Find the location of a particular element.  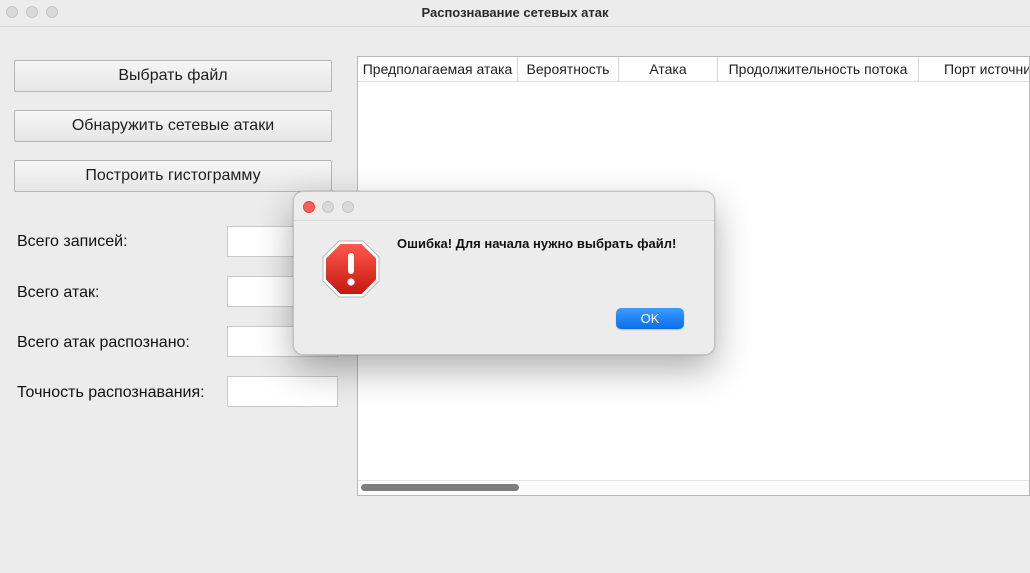

column-header-flow-duration: Продолжительность потока is located at coordinates (818, 69).